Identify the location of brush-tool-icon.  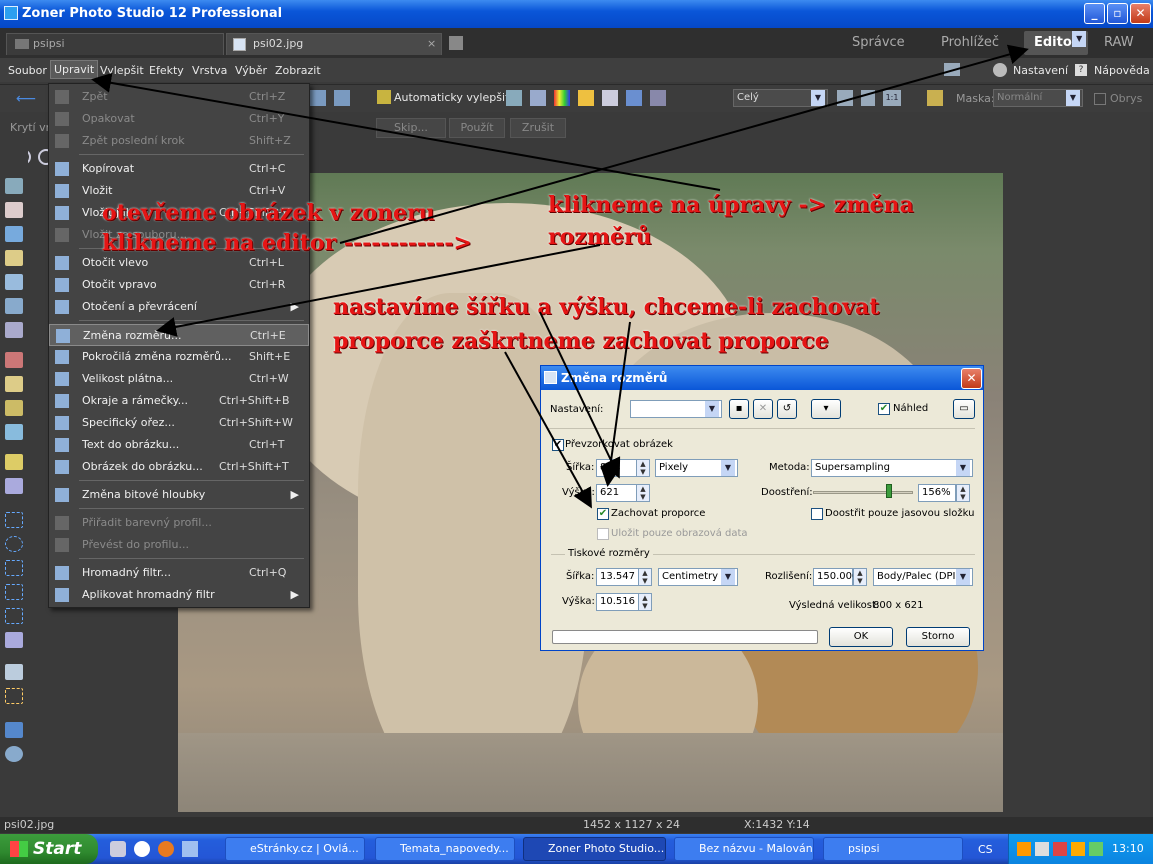
(14, 462).